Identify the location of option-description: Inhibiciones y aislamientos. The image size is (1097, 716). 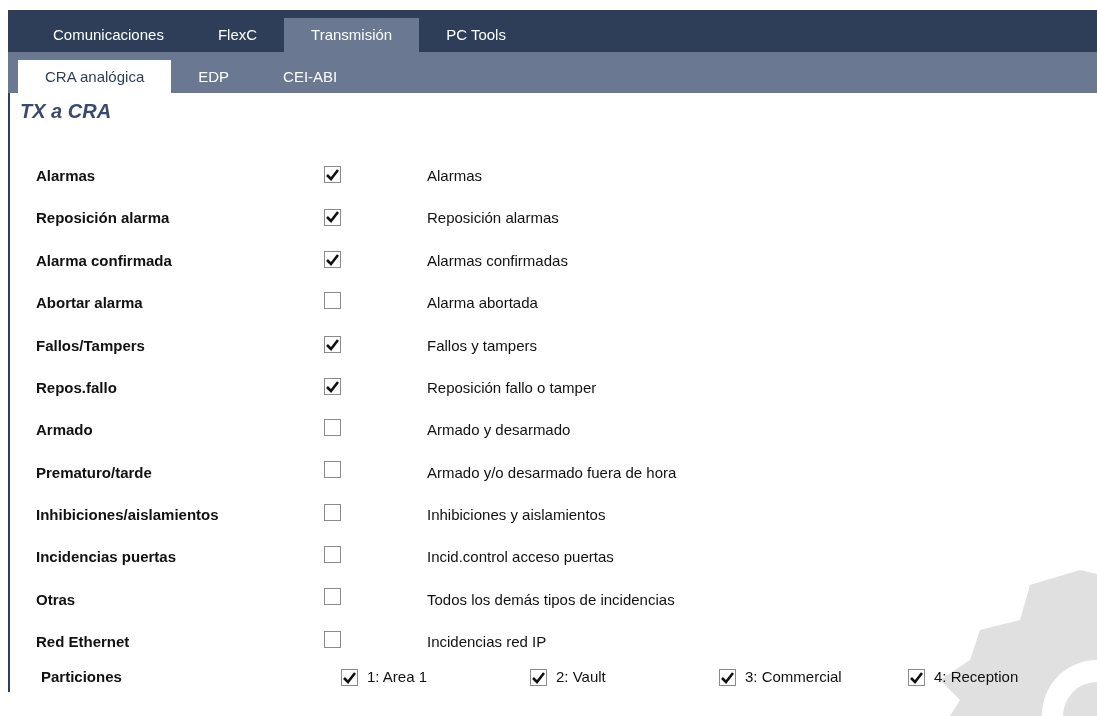
(516, 515).